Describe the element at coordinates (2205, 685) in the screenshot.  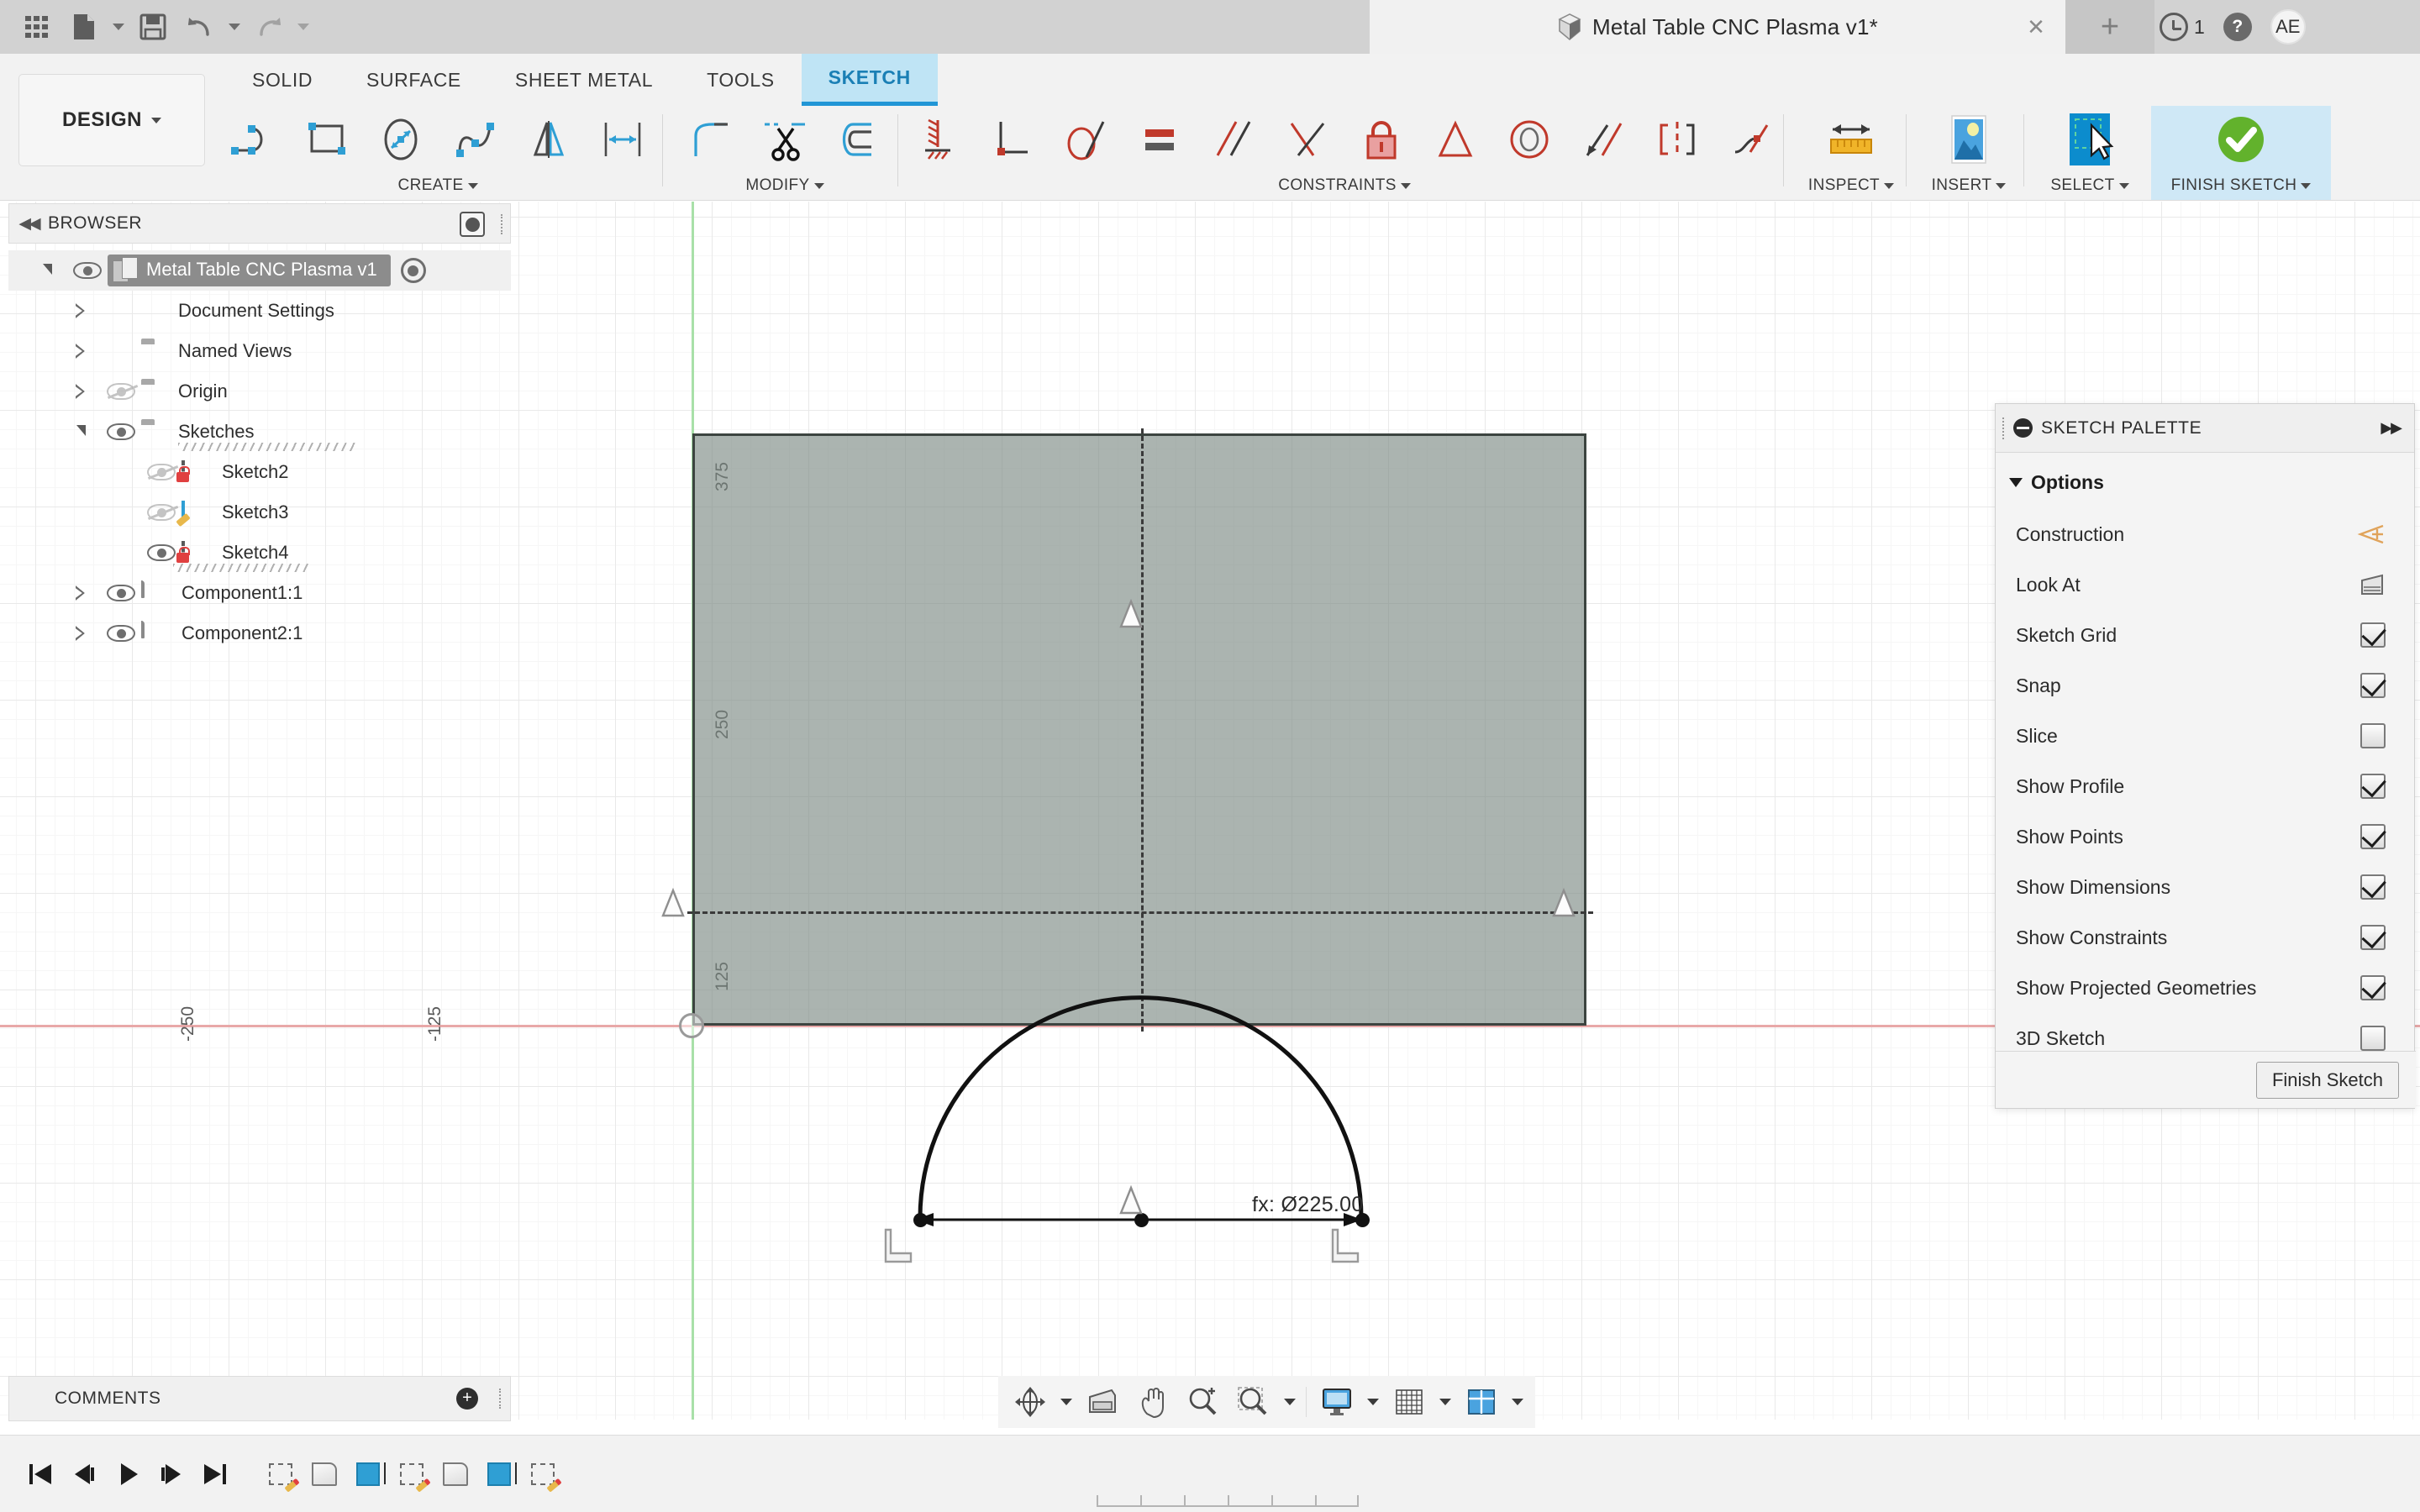
I see `option-snap: Snap` at that location.